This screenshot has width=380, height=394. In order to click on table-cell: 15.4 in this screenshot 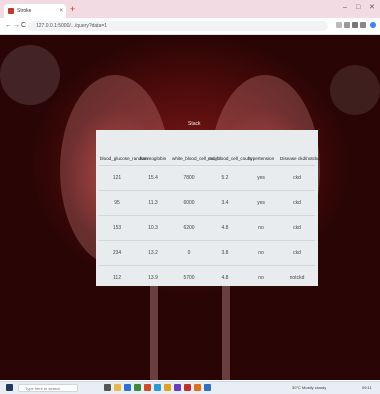, I will do `click(153, 178)`.